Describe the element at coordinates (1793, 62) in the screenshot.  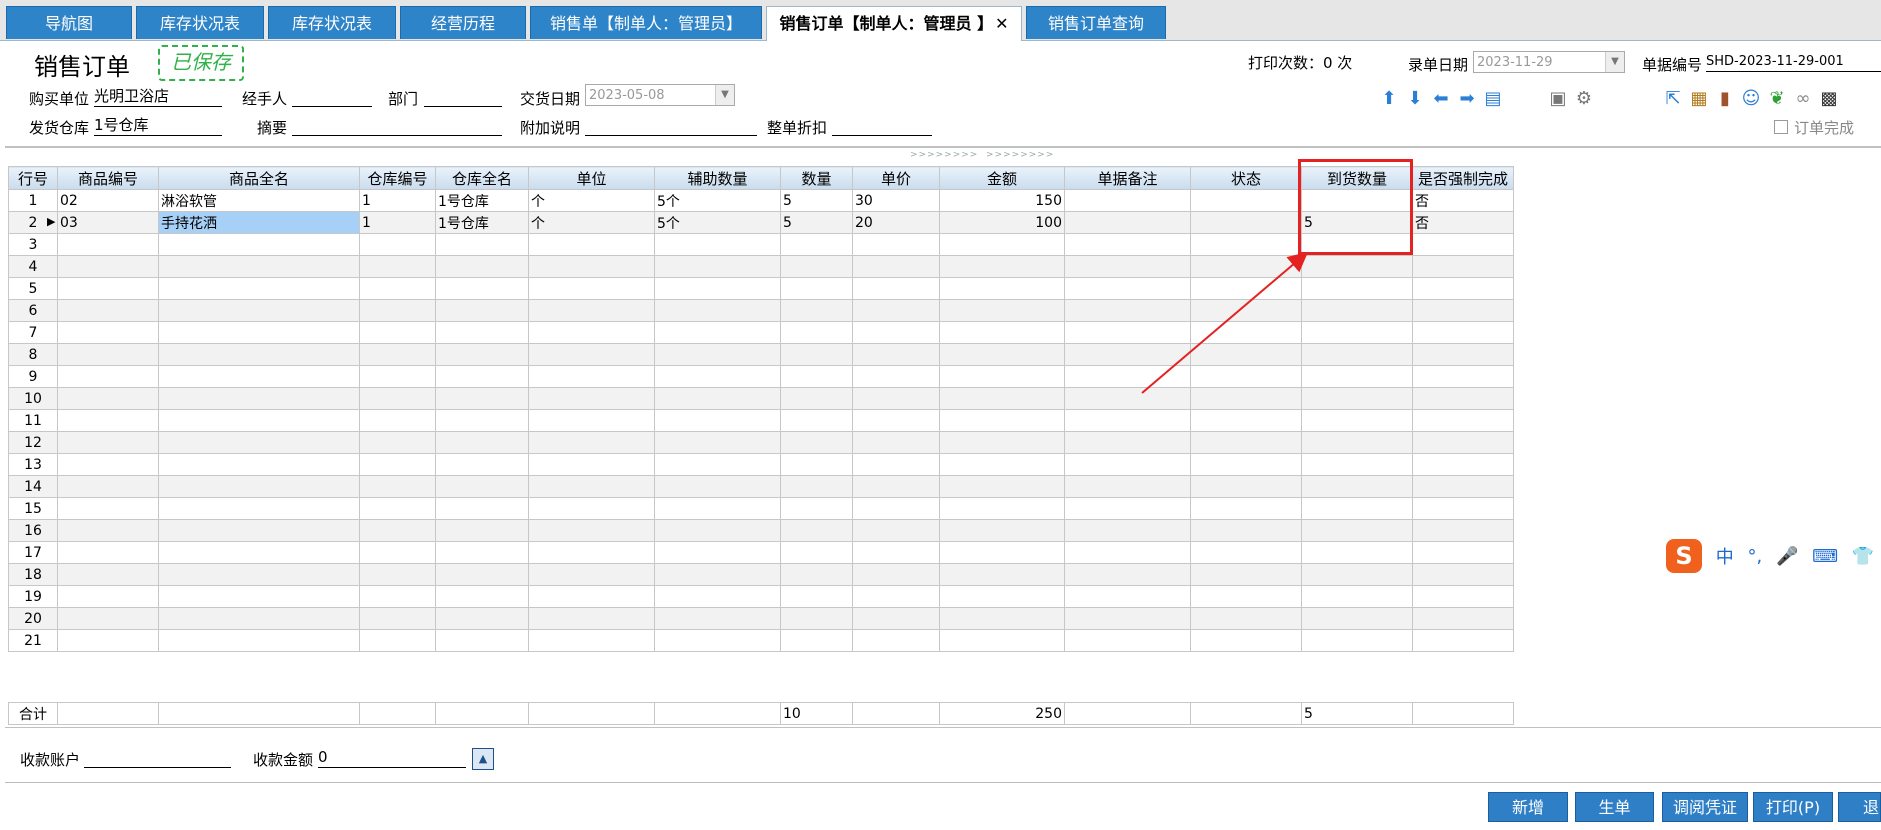
I see `doc-no-field: SHD-2023-11-29-001` at that location.